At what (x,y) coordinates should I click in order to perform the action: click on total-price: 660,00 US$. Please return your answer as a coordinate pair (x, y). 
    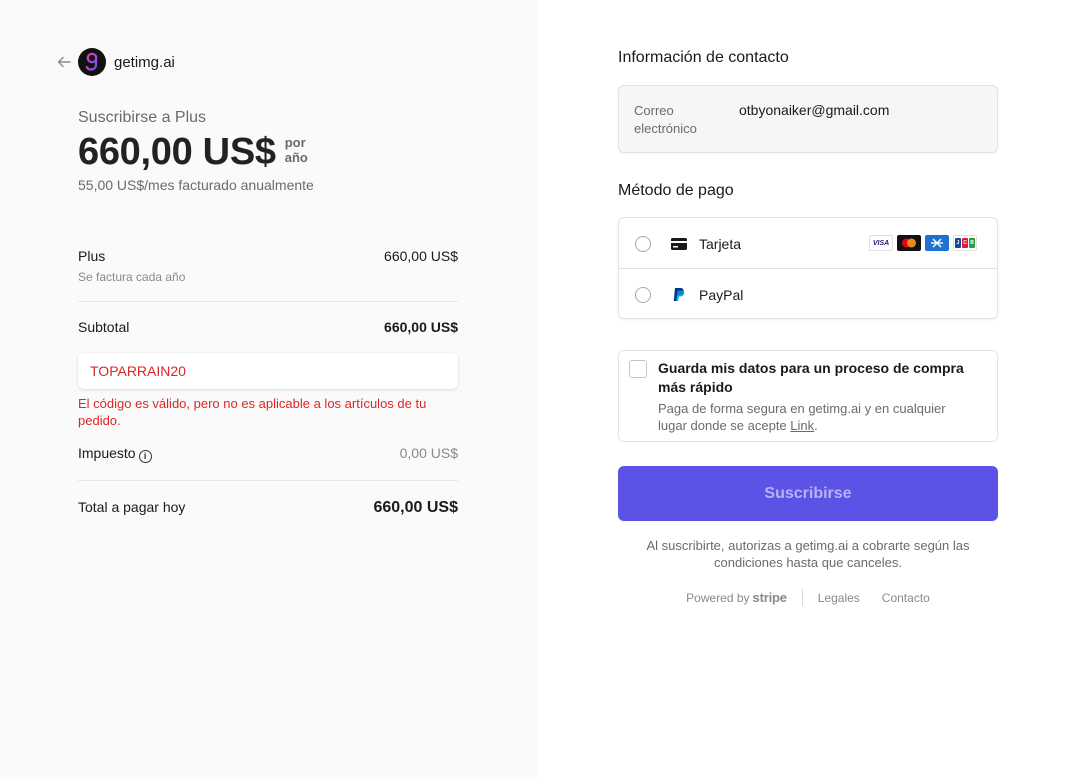
    Looking at the image, I should click on (177, 152).